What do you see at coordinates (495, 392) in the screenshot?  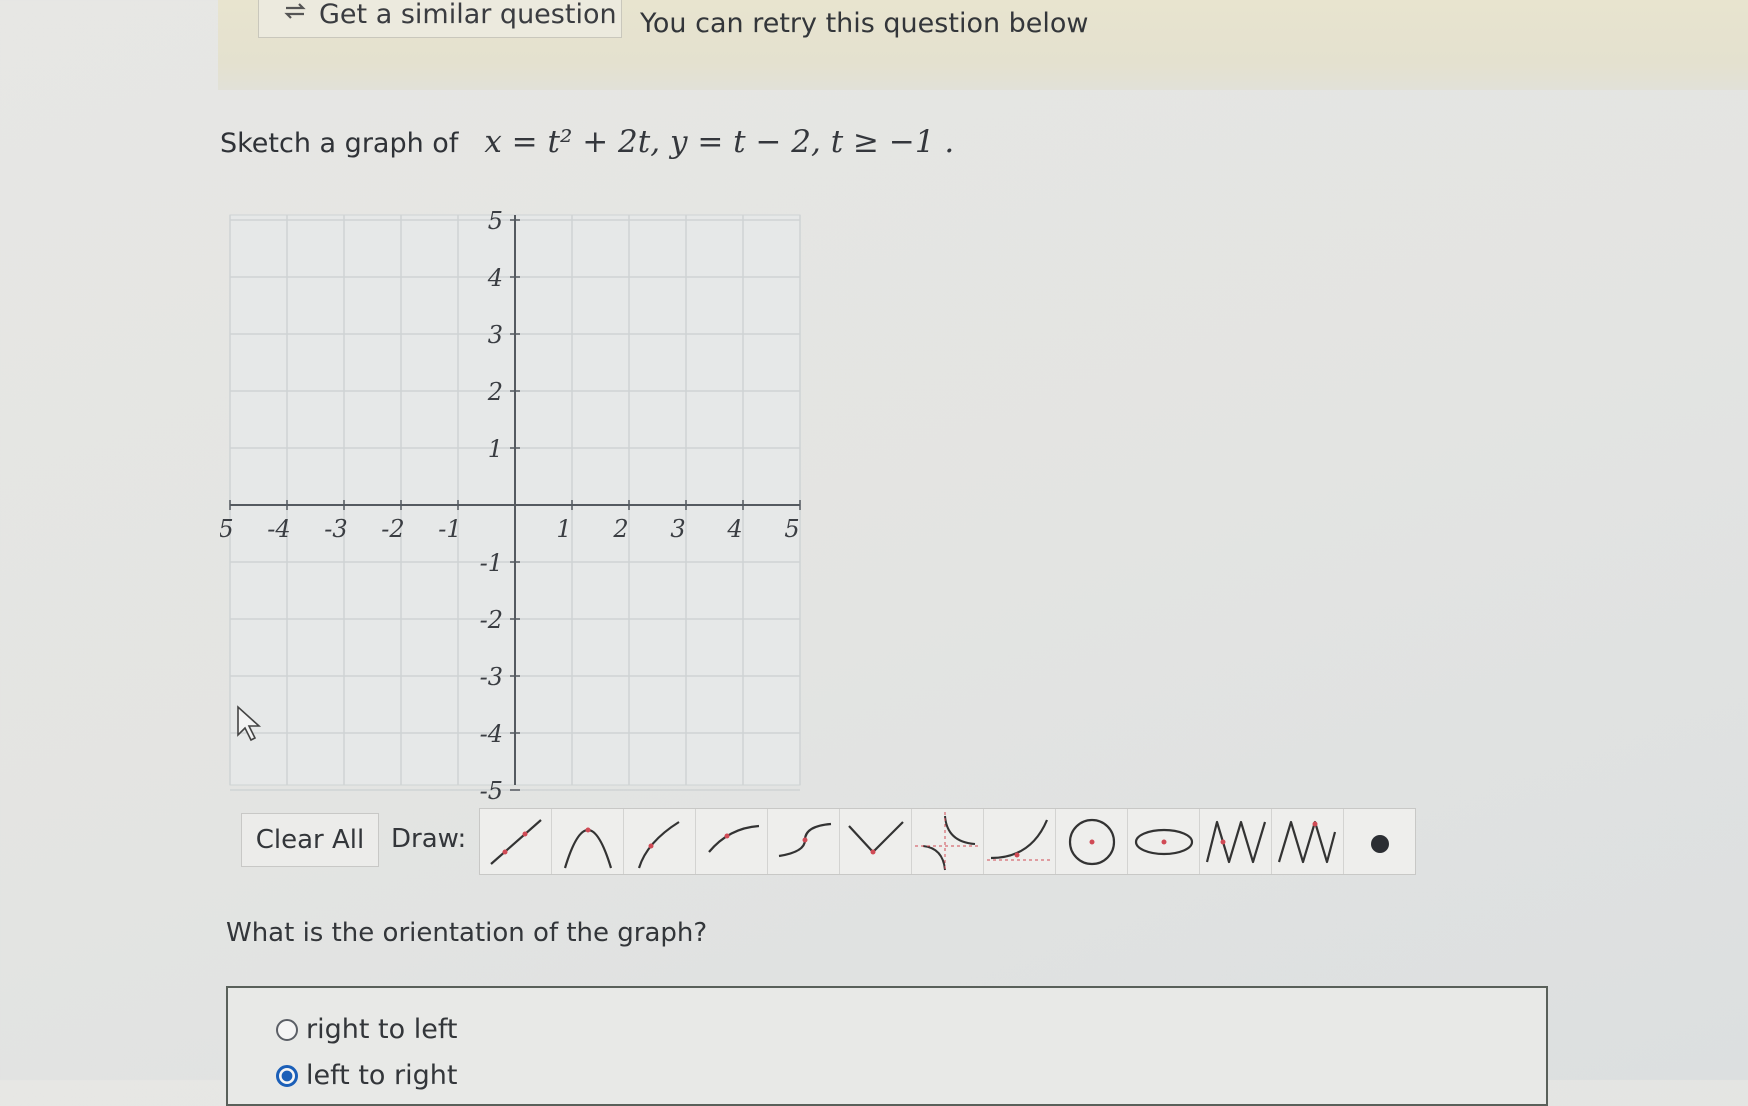 I see `y-tick-label: 2` at bounding box center [495, 392].